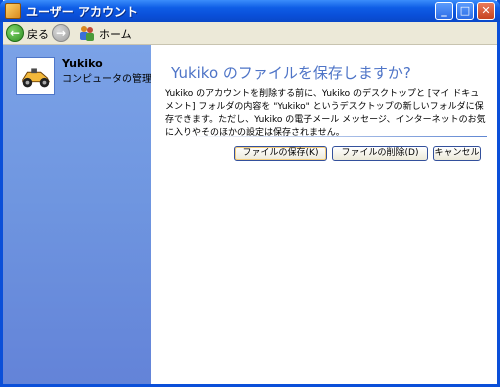 This screenshot has height=387, width=500. What do you see at coordinates (280, 153) in the screenshot?
I see `save-files-button: ファイルの保存(K)` at bounding box center [280, 153].